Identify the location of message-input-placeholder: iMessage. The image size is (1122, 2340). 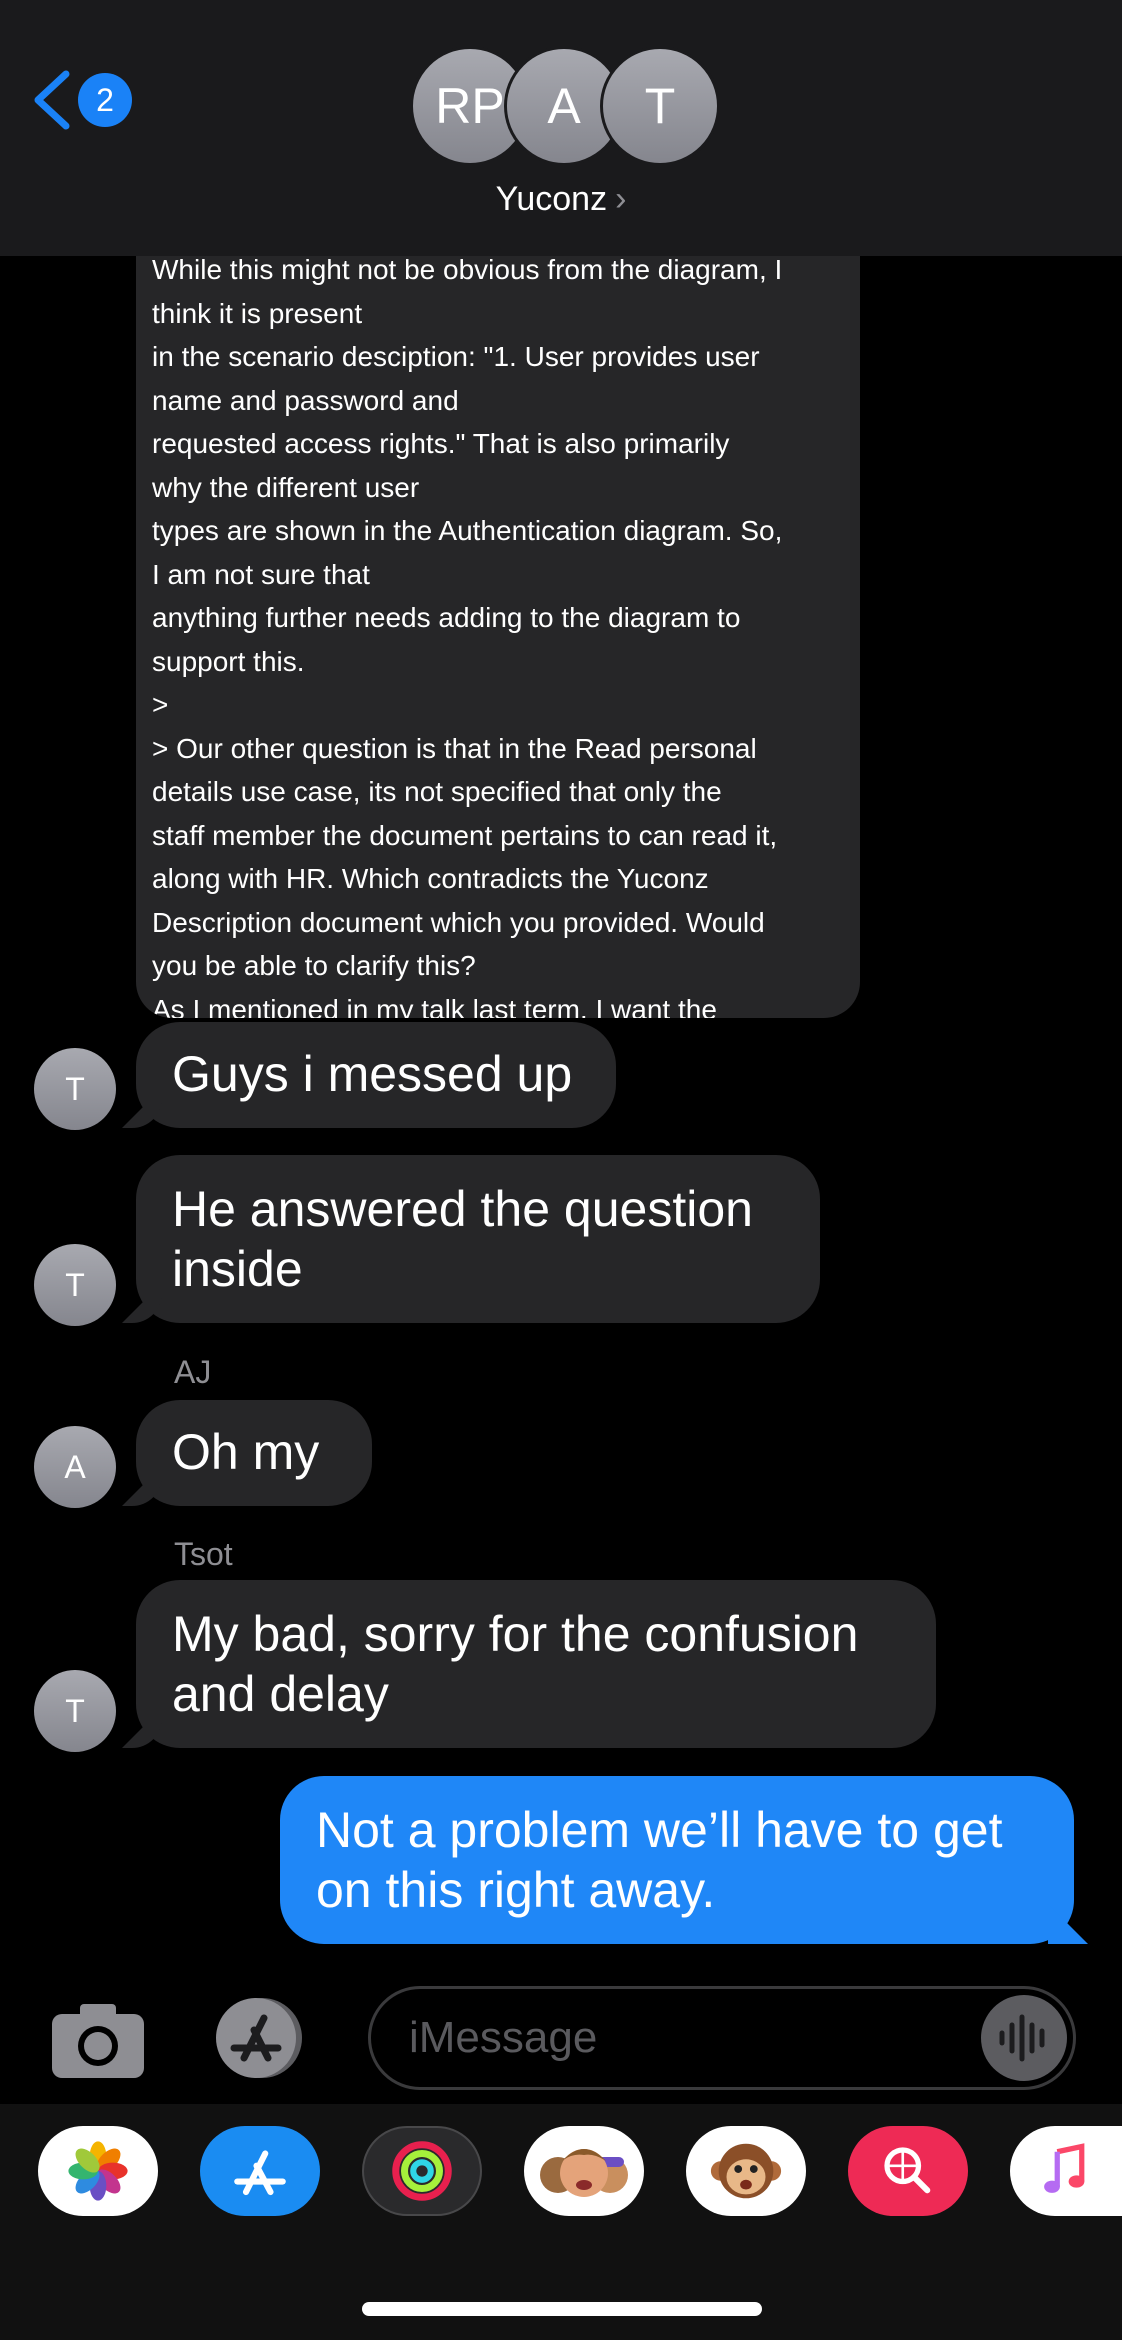
(503, 2037).